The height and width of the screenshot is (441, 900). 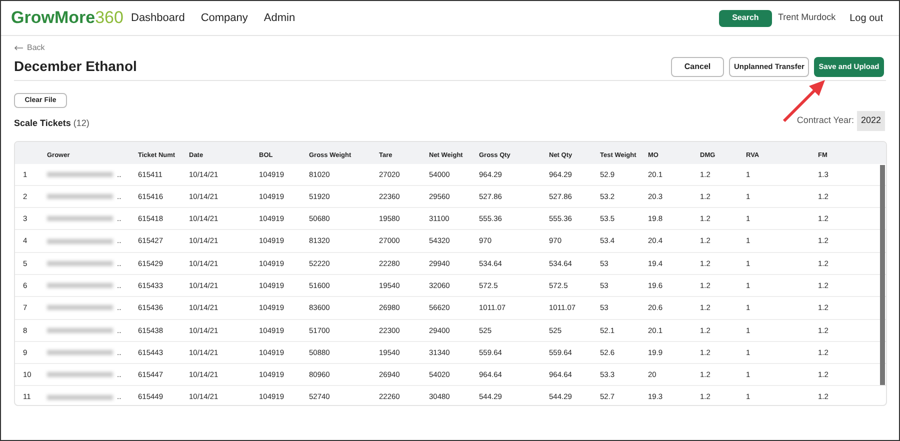 What do you see at coordinates (745, 18) in the screenshot?
I see `search-button: Search` at bounding box center [745, 18].